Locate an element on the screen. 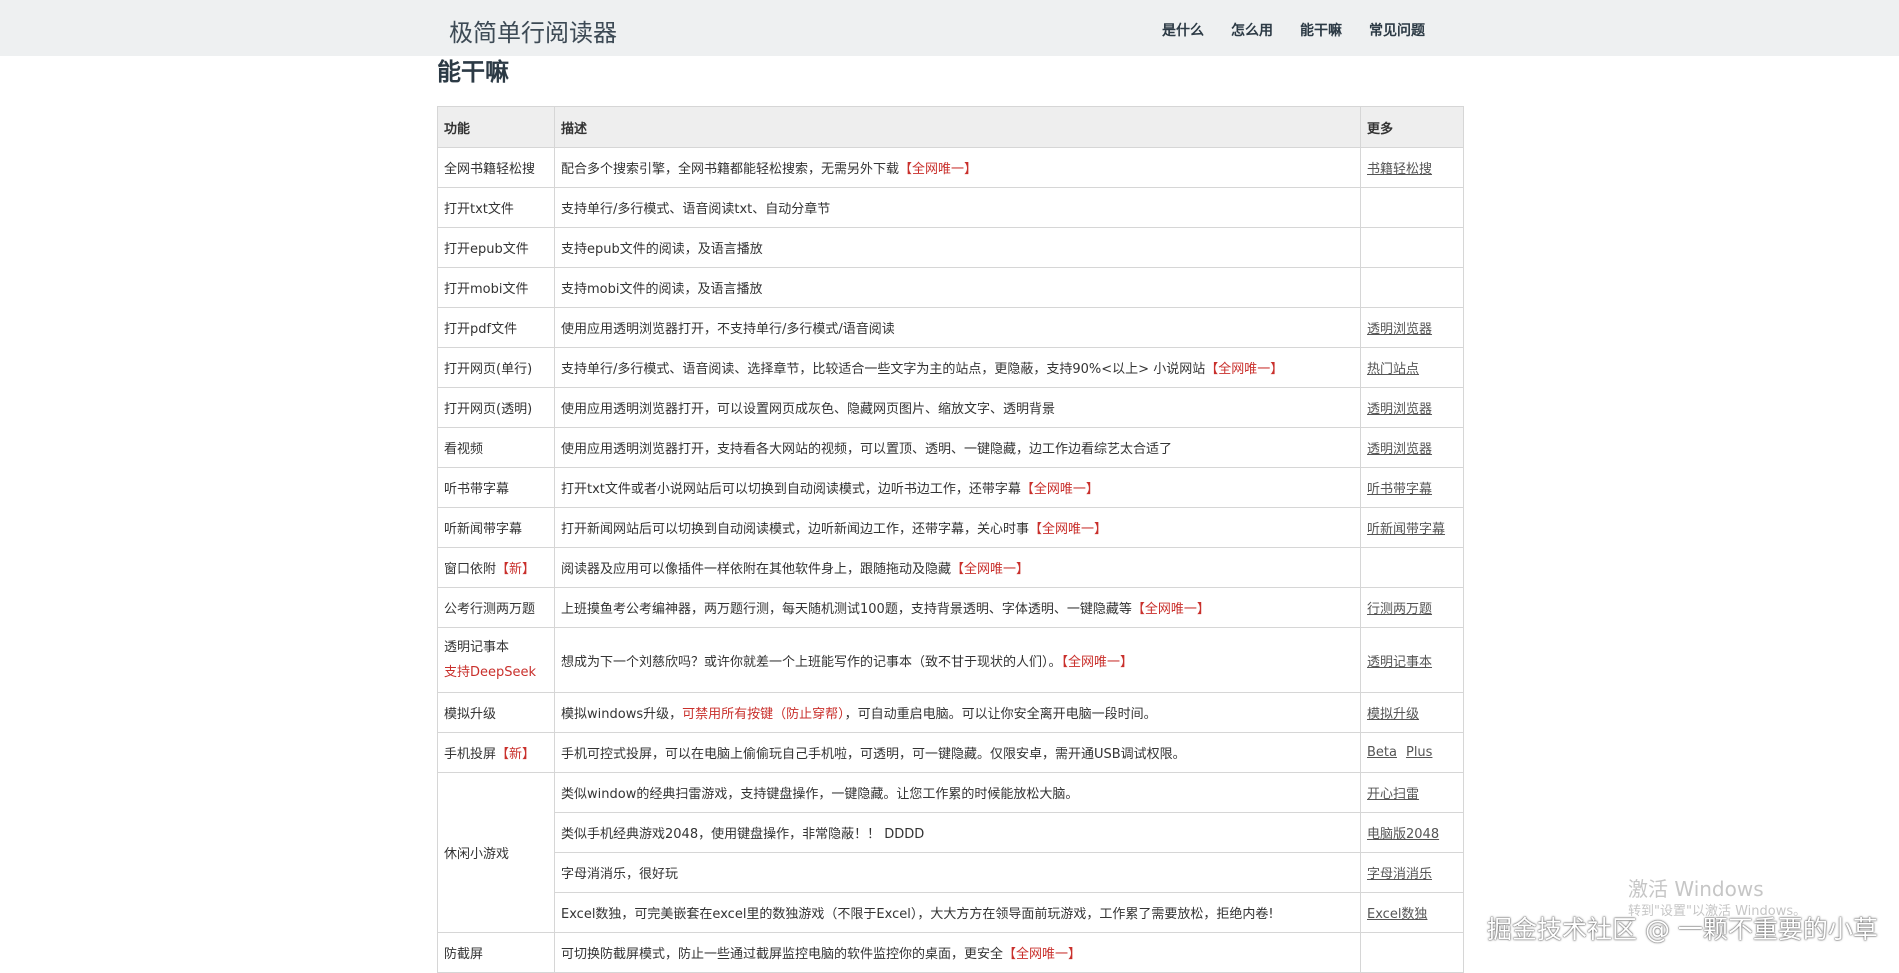 This screenshot has width=1899, height=973. description-text: 打开txt文件或者小说网站后可以切换到自动阅读模式，边听书边工作，还带字幕 is located at coordinates (791, 489).